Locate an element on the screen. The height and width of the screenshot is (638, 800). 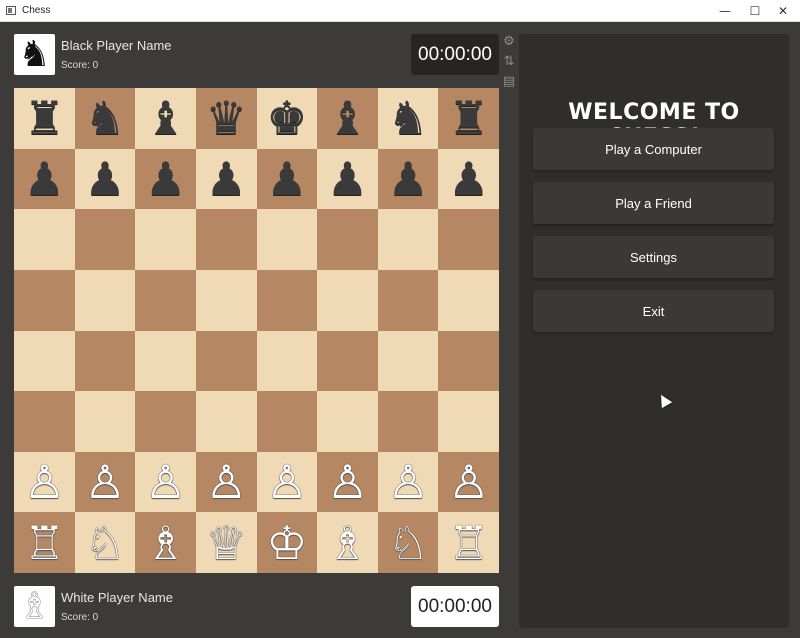
square-h1: ♖ is located at coordinates (468, 542).